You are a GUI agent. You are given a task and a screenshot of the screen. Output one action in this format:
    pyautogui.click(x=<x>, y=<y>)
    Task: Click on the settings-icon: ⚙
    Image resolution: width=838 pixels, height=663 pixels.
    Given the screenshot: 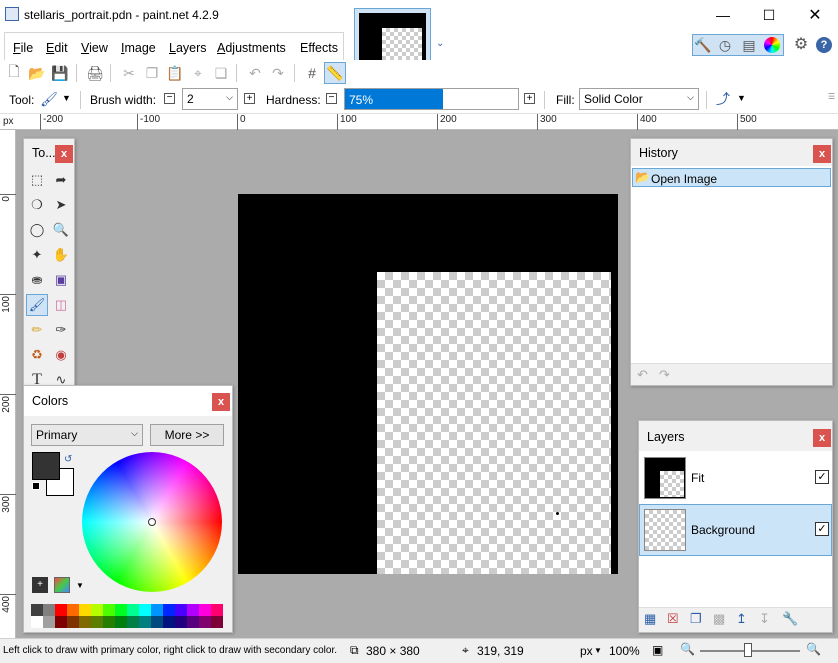 What is the action you would take?
    pyautogui.click(x=801, y=44)
    